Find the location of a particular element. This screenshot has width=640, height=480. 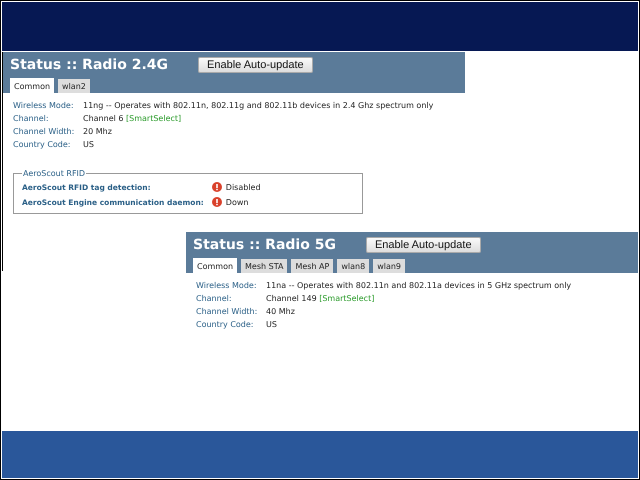

panel-title: Status :: Radio 5G is located at coordinates (264, 245).